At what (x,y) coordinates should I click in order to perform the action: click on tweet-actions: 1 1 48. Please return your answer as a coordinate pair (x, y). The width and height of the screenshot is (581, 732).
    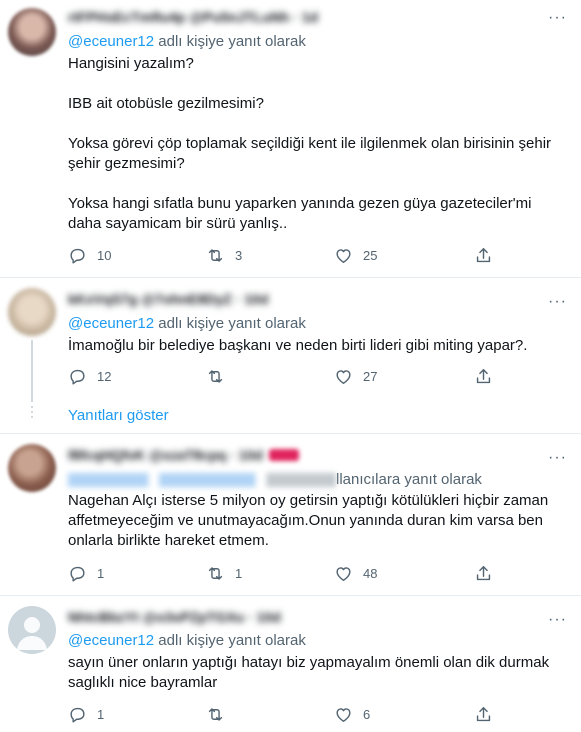
    Looking at the image, I should click on (281, 574).